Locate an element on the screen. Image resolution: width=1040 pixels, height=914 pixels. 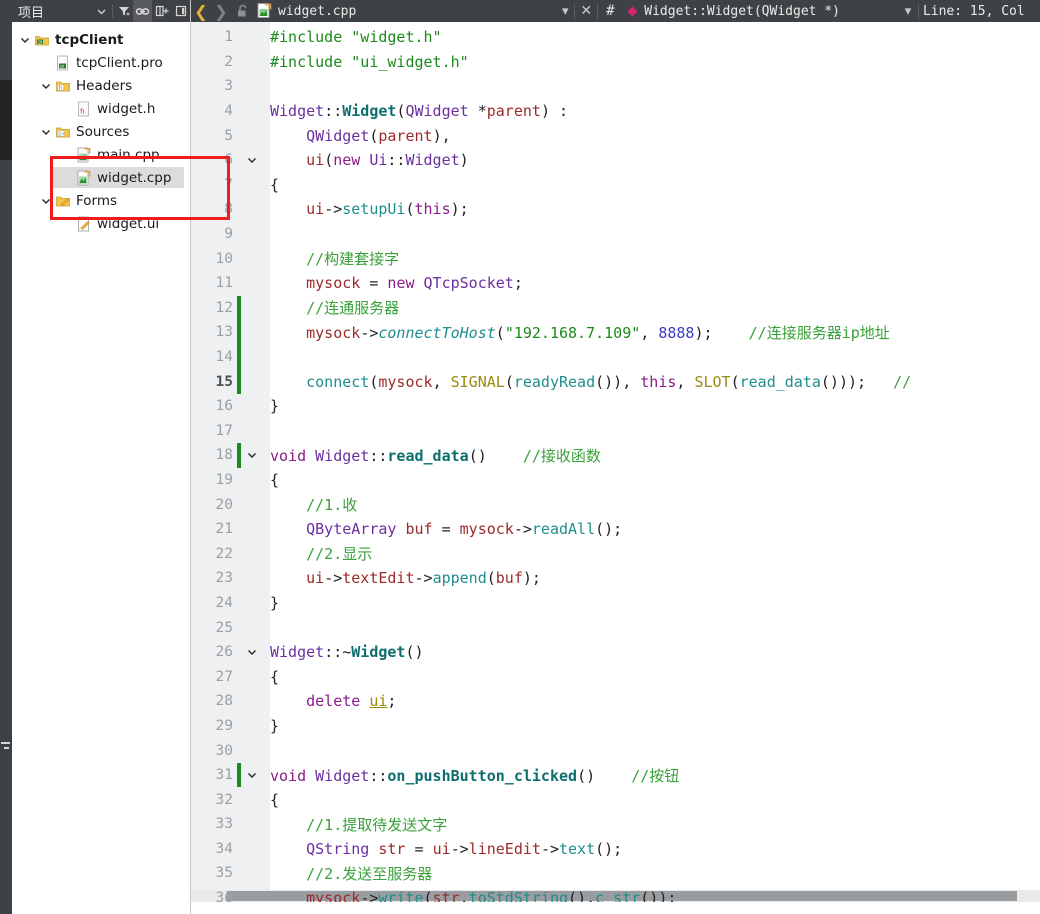
code-line: 10 //构建套接字 is located at coordinates (615, 258).